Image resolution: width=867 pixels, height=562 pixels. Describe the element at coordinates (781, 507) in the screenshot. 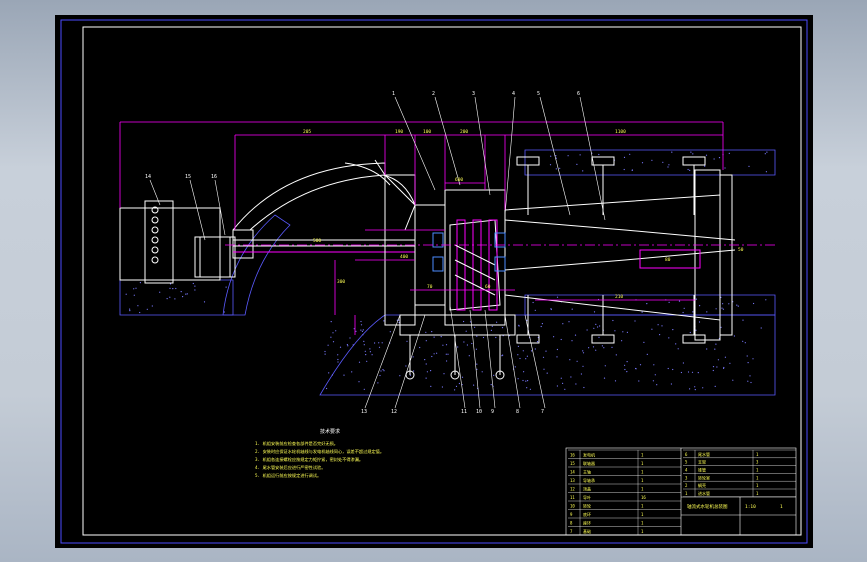

I see `sheet-number: 1` at that location.